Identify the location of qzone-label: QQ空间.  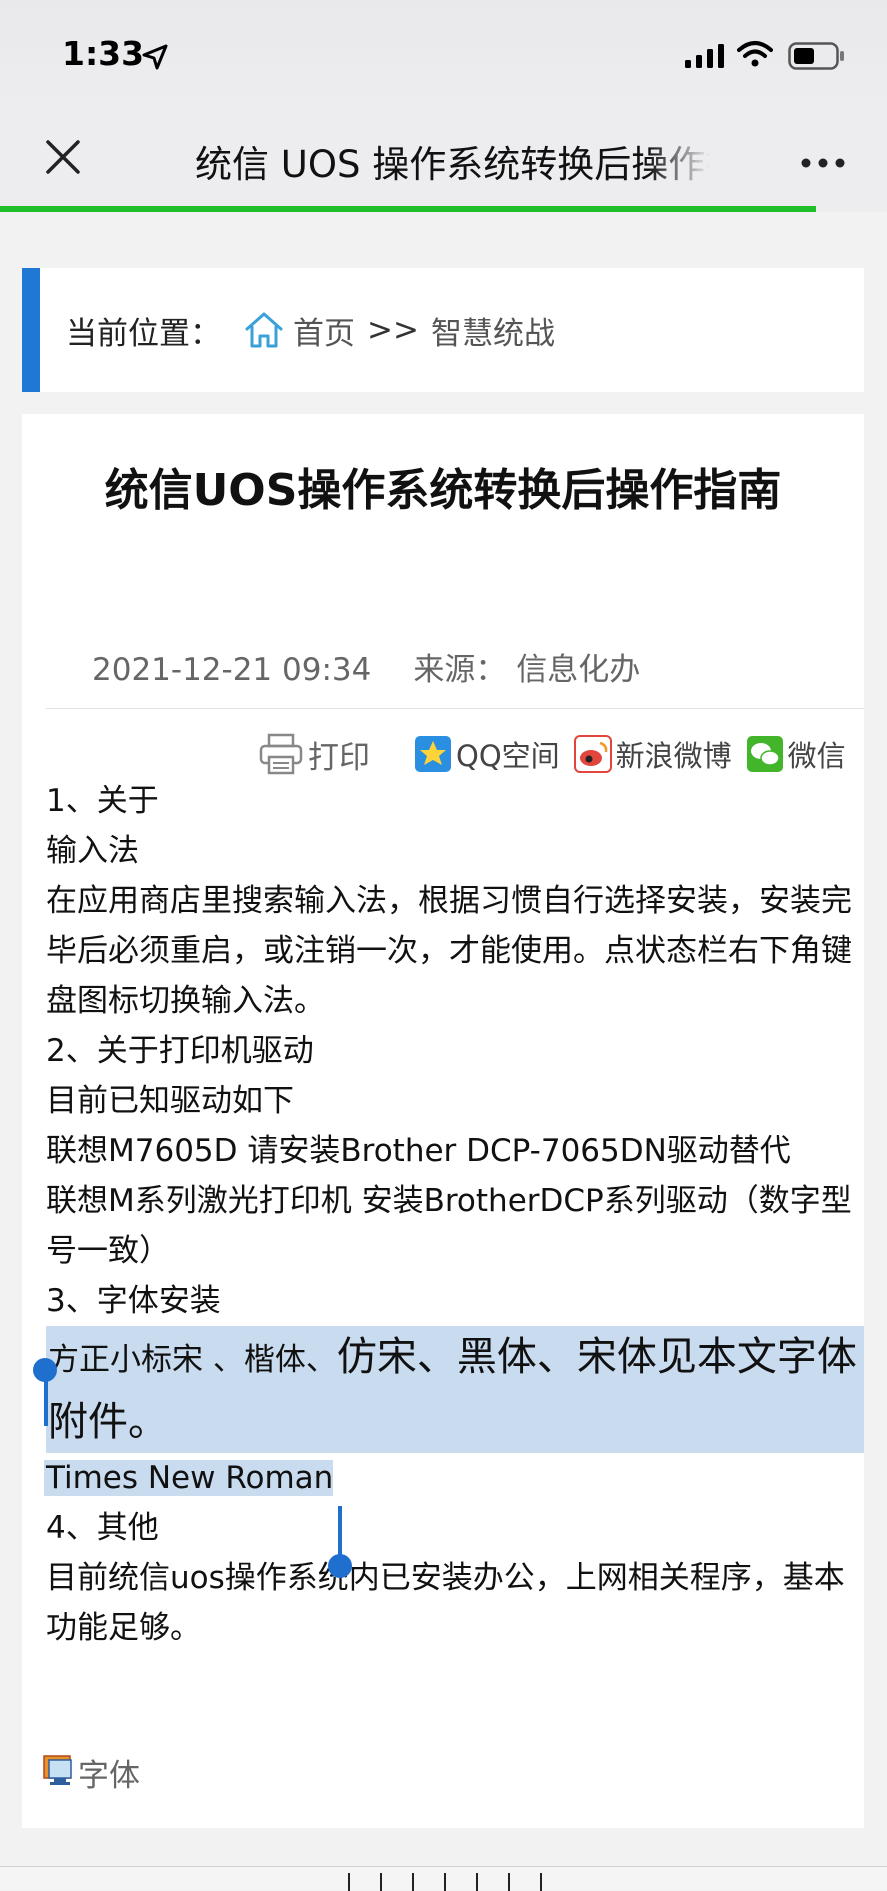
(508, 756).